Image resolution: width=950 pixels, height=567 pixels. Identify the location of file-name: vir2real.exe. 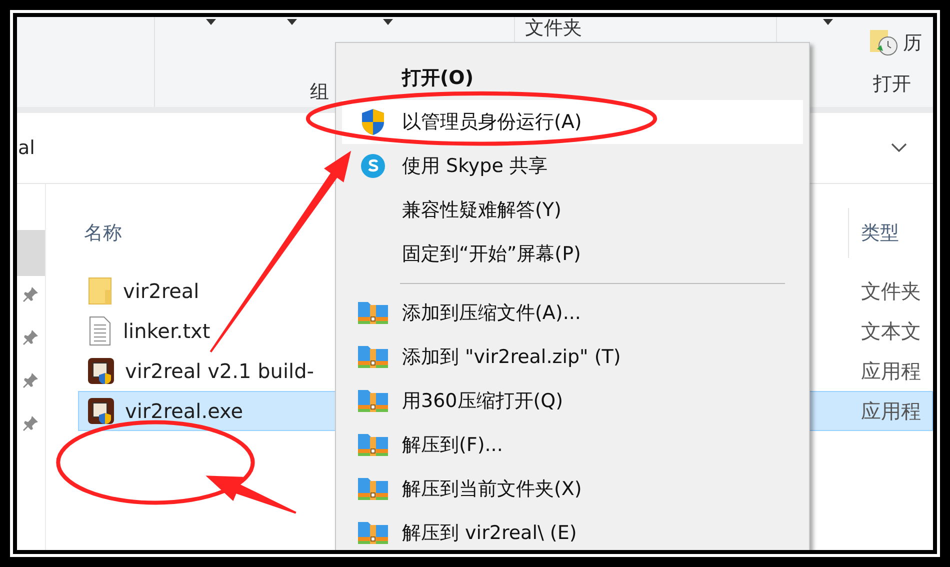
(184, 411).